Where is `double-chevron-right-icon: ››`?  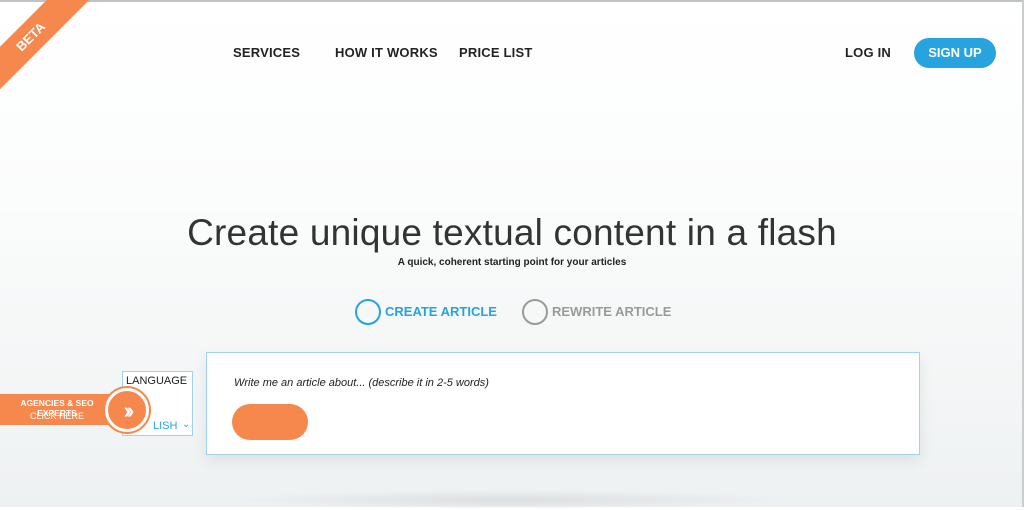
double-chevron-right-icon: ›› is located at coordinates (129, 410).